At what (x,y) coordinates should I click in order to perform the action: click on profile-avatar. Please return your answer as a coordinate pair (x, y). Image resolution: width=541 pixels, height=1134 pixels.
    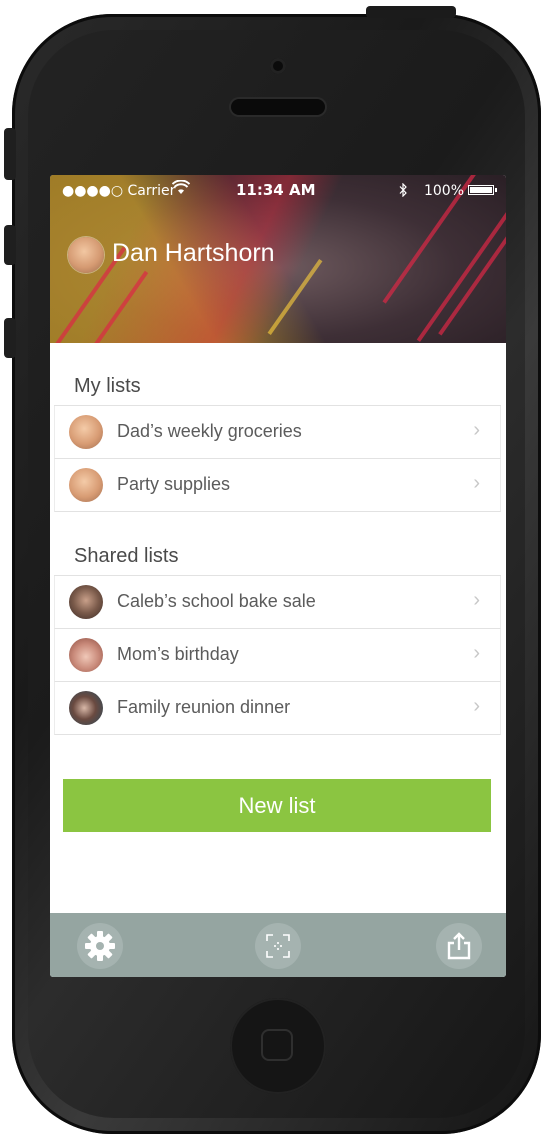
    Looking at the image, I should click on (86, 255).